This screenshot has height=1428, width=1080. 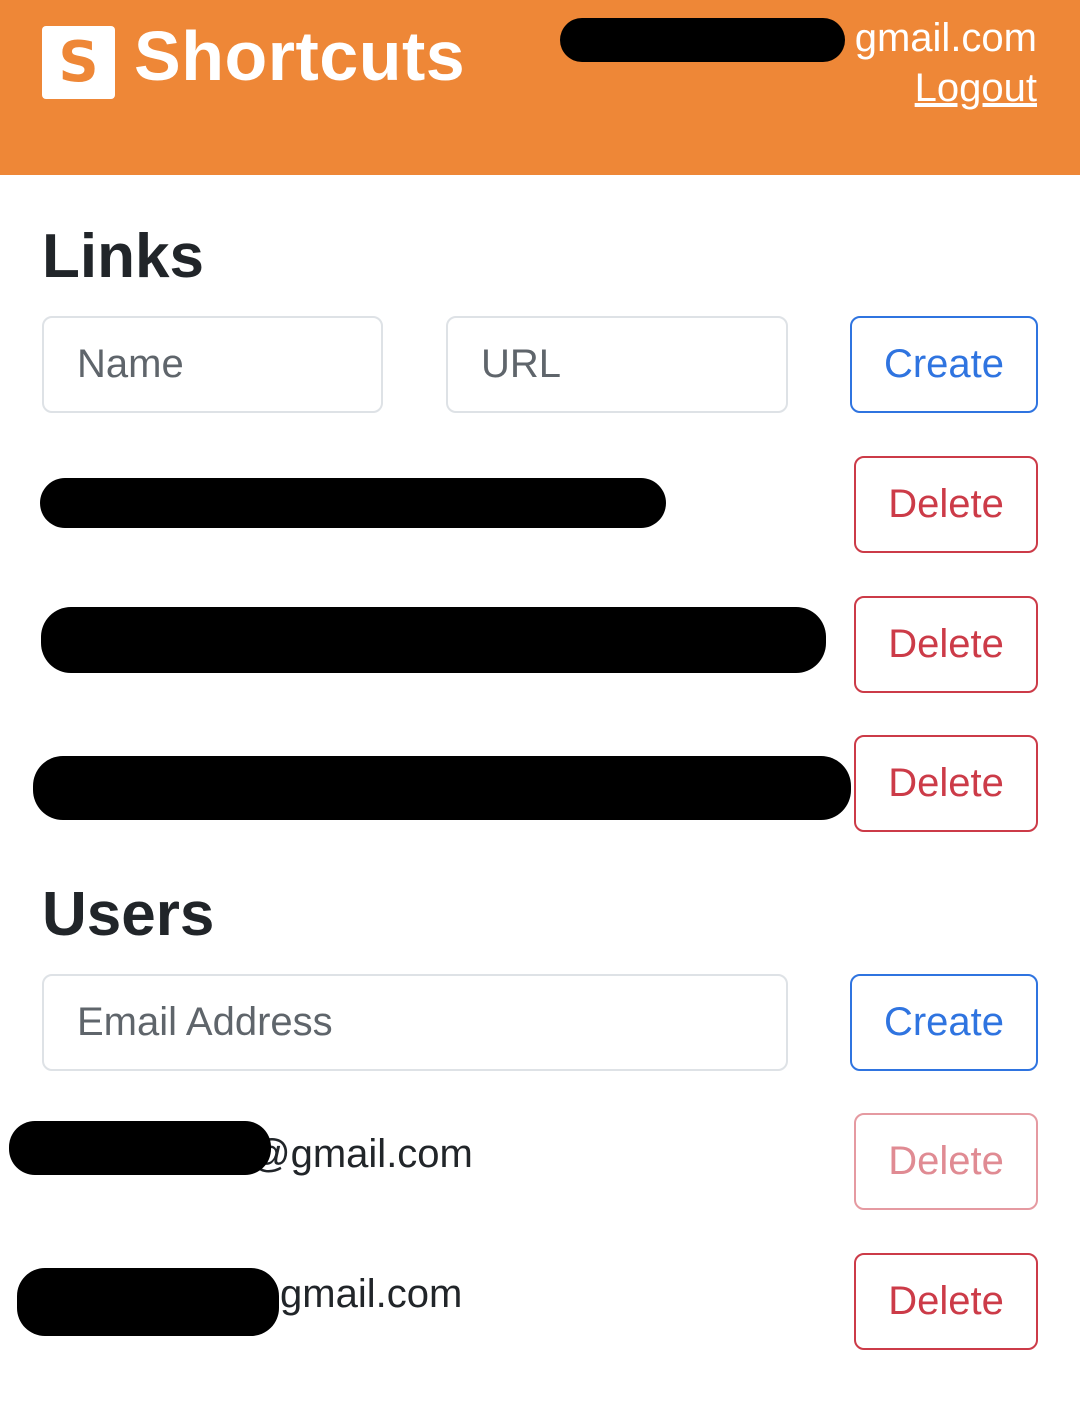 I want to click on create-link-button: Create, so click(x=944, y=364).